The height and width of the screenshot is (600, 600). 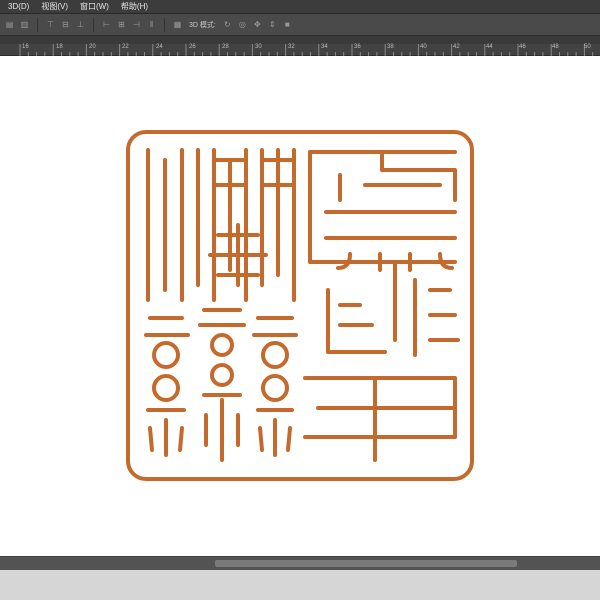 I want to click on align-middle-icon: ⊟, so click(x=65, y=24).